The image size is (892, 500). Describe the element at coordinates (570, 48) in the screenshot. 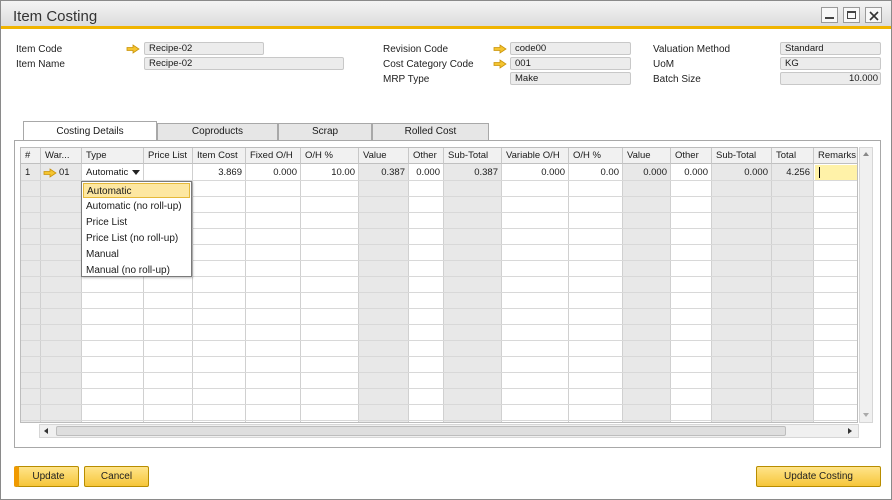

I see `revision-code-field: code00` at that location.